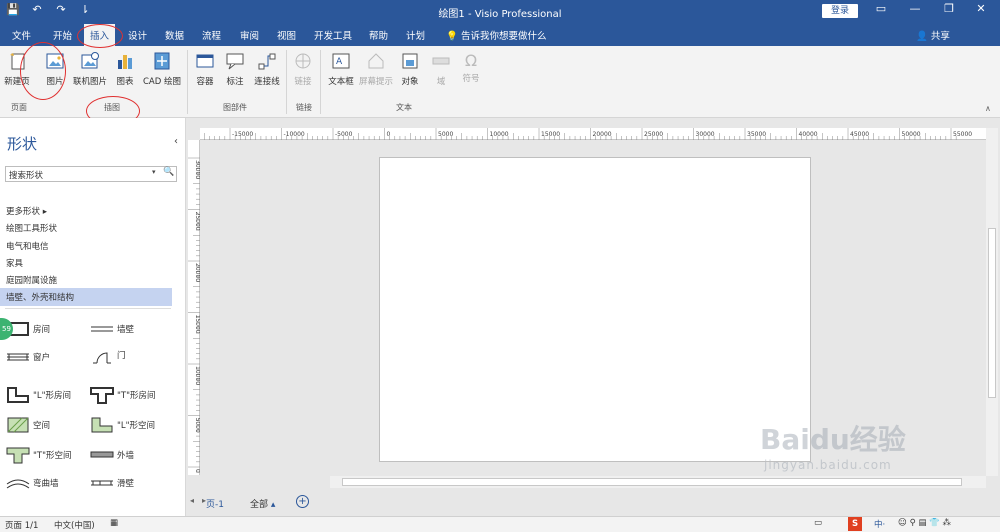 This screenshot has width=1000, height=532. Describe the element at coordinates (18, 484) in the screenshot. I see `curved-wall-shape-icon` at that location.